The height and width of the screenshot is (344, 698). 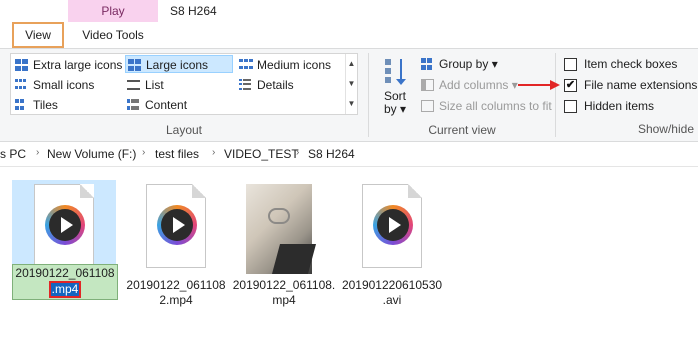 I want to click on breadcrumb-item: test files, so click(x=177, y=154).